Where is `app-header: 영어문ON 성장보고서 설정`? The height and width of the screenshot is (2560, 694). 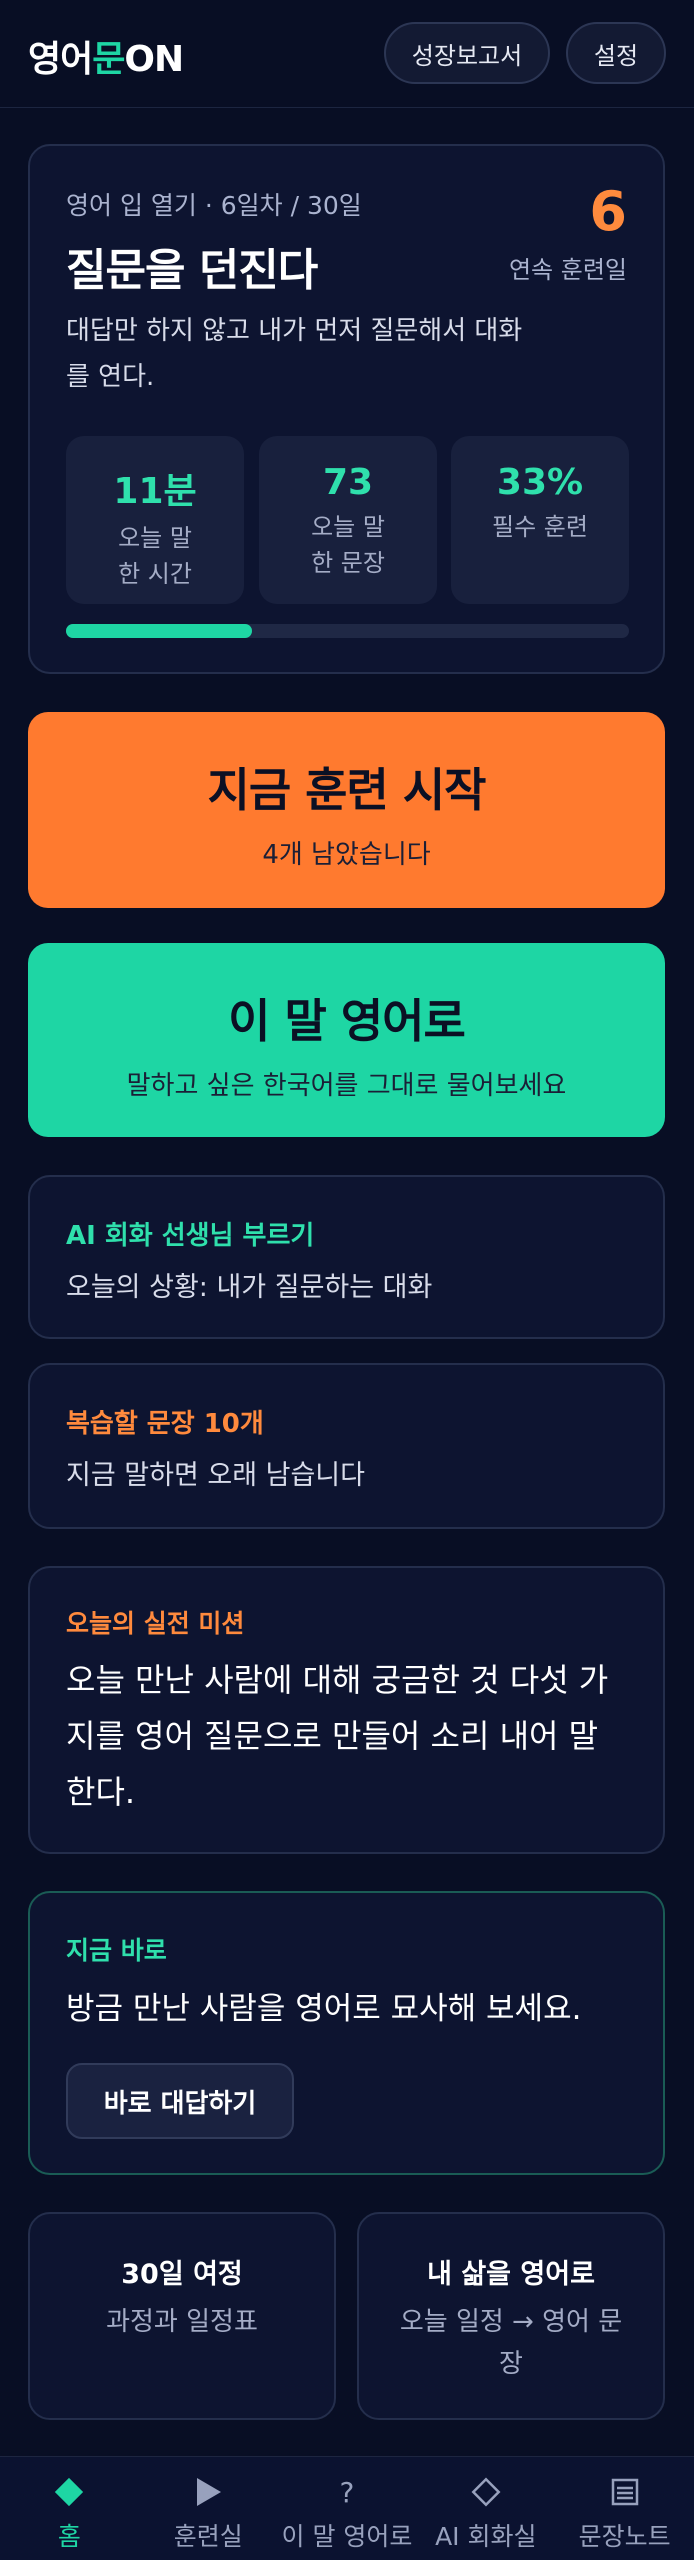
app-header: 영어문ON 성장보고서 설정 is located at coordinates (347, 54).